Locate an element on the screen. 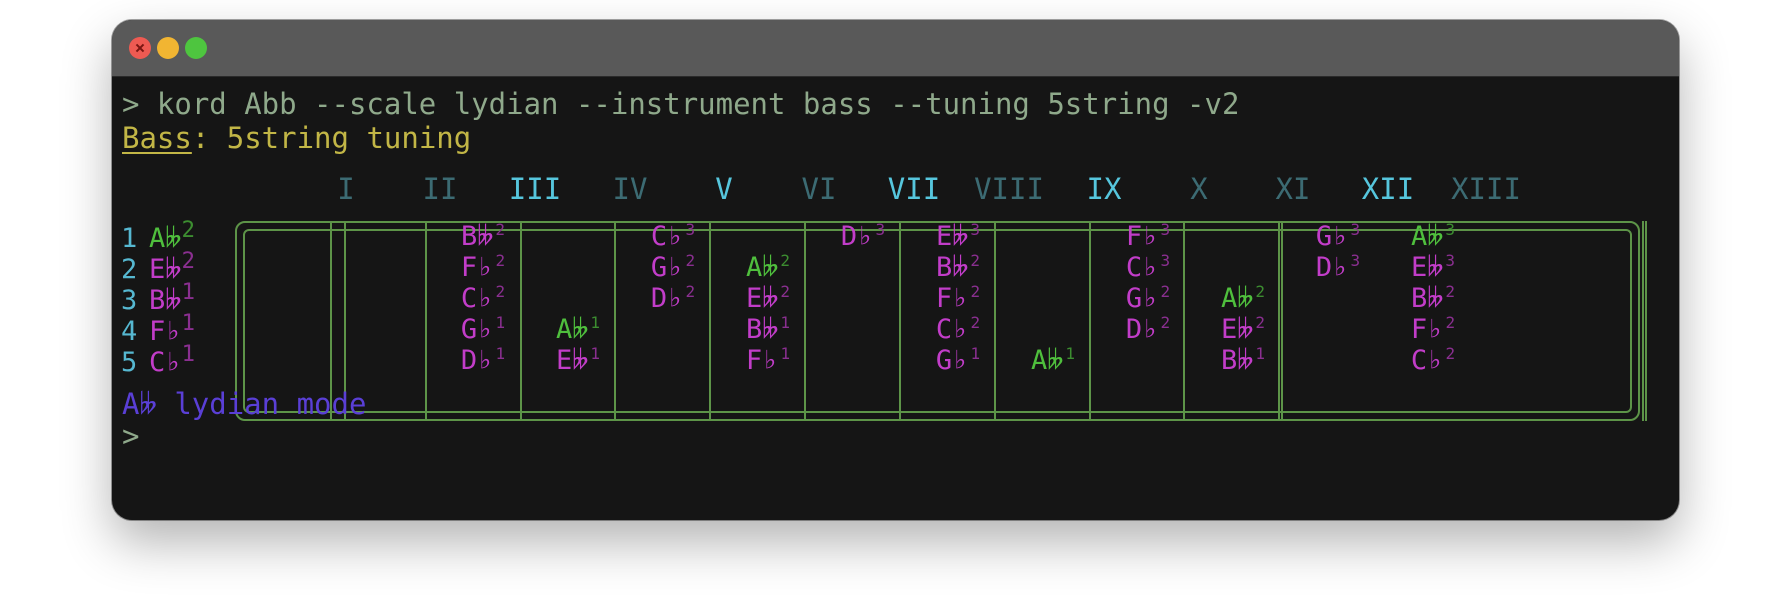 This screenshot has width=1792, height=605. fret-note: A𝄫 1 is located at coordinates (1053, 357).